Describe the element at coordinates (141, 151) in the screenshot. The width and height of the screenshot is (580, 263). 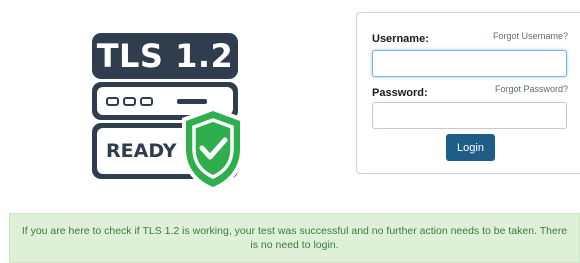
I see `logo-status: READY` at that location.